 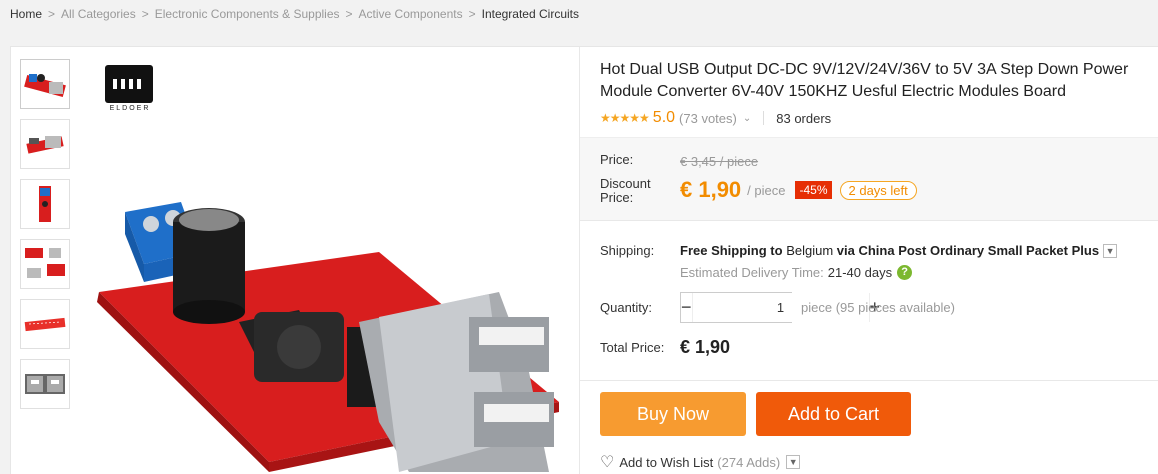 I want to click on rating-row: ★★★★★ 5.0 (73 votes) ⌄ 83 orders, so click(x=715, y=118).